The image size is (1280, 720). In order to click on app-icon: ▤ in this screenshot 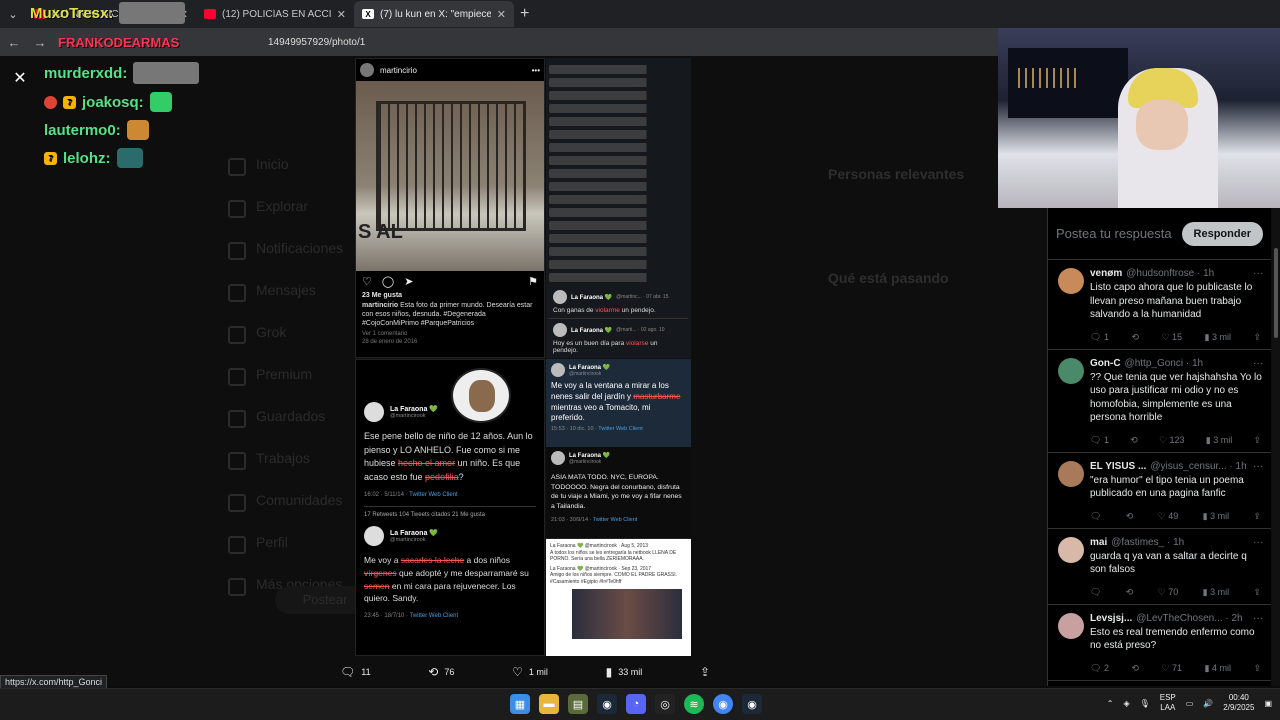, I will do `click(578, 704)`.